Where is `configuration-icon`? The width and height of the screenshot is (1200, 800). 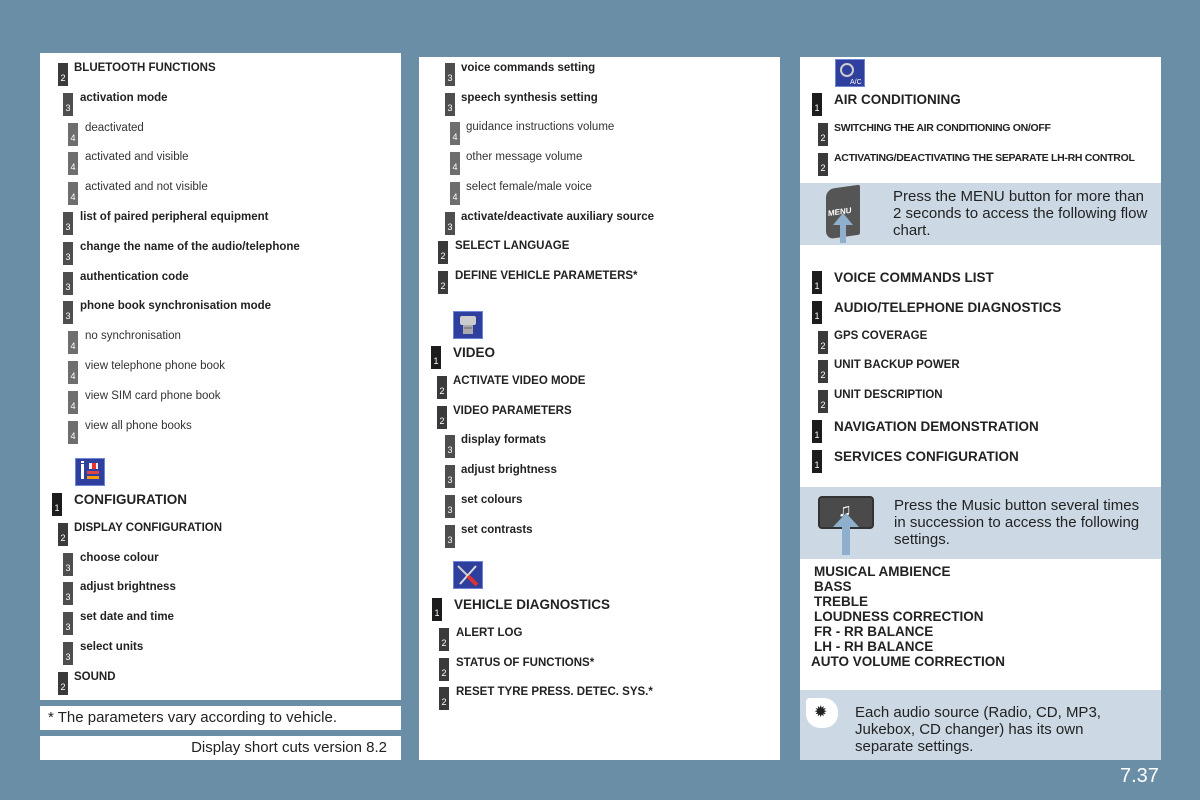
configuration-icon is located at coordinates (90, 472).